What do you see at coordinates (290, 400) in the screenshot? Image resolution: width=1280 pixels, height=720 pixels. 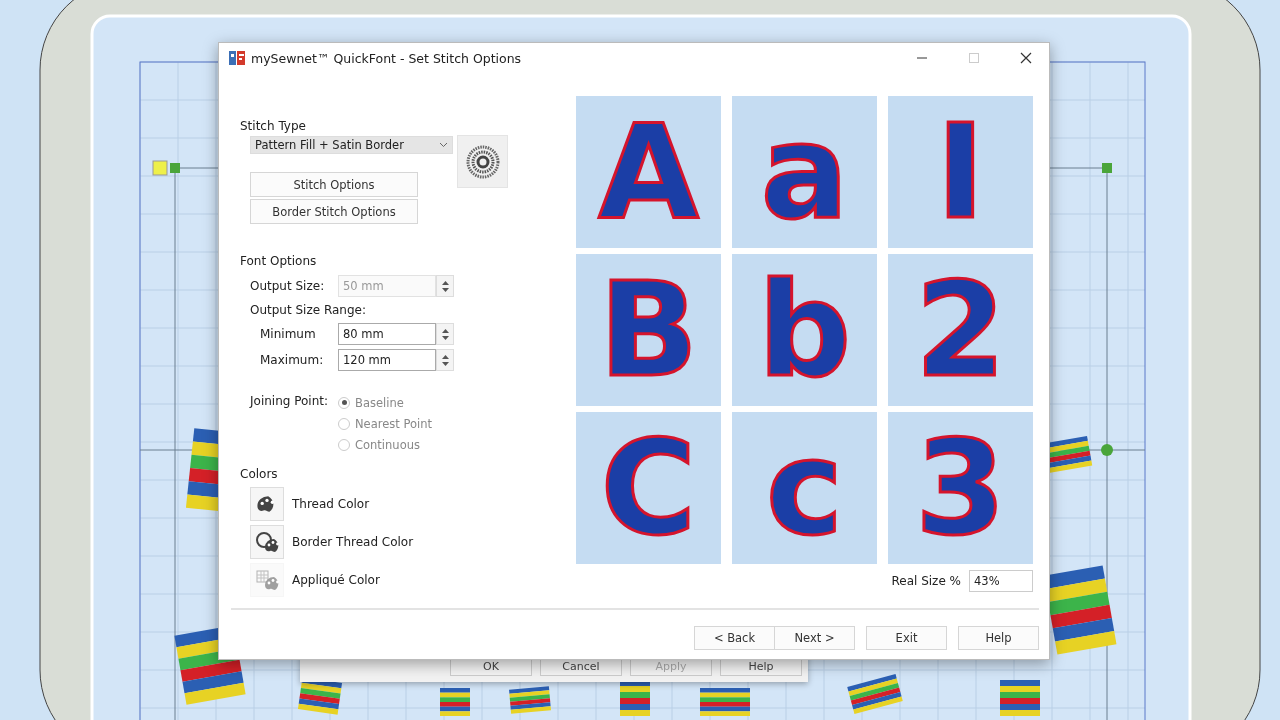 I see `field-label: Joining Point:` at bounding box center [290, 400].